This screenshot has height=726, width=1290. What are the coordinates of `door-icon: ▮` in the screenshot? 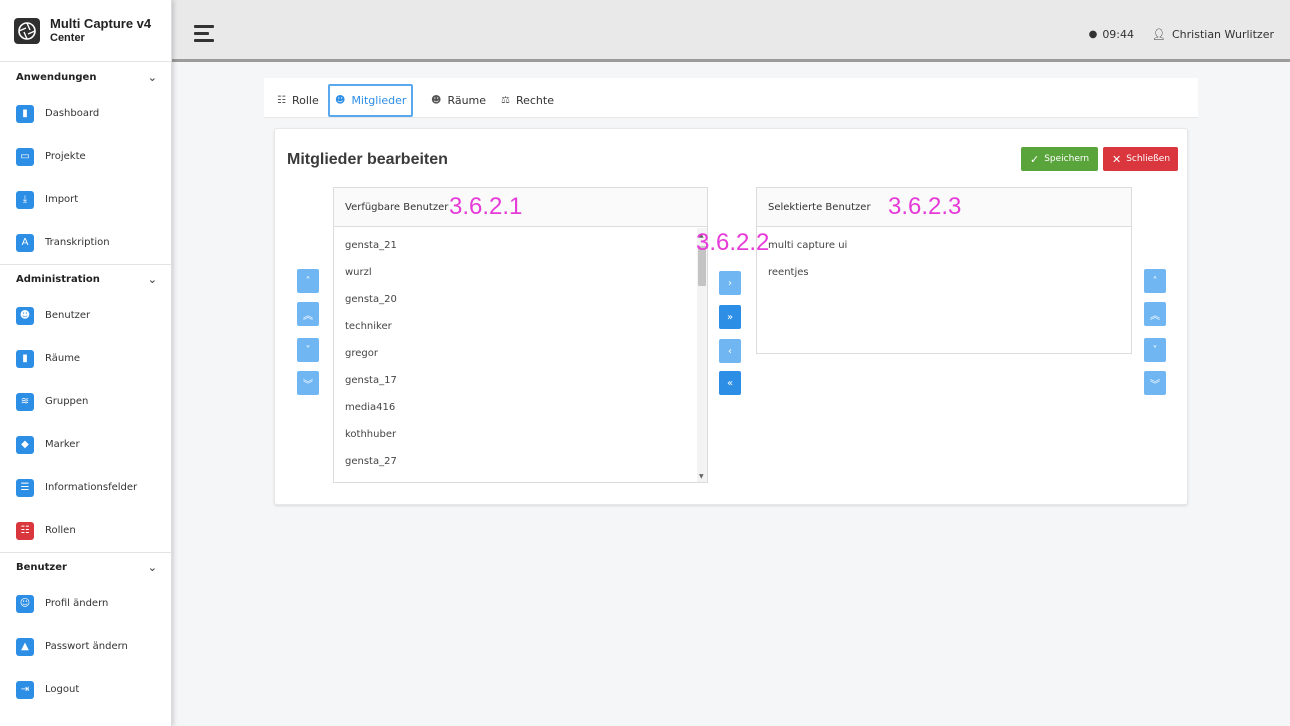 It's located at (25, 358).